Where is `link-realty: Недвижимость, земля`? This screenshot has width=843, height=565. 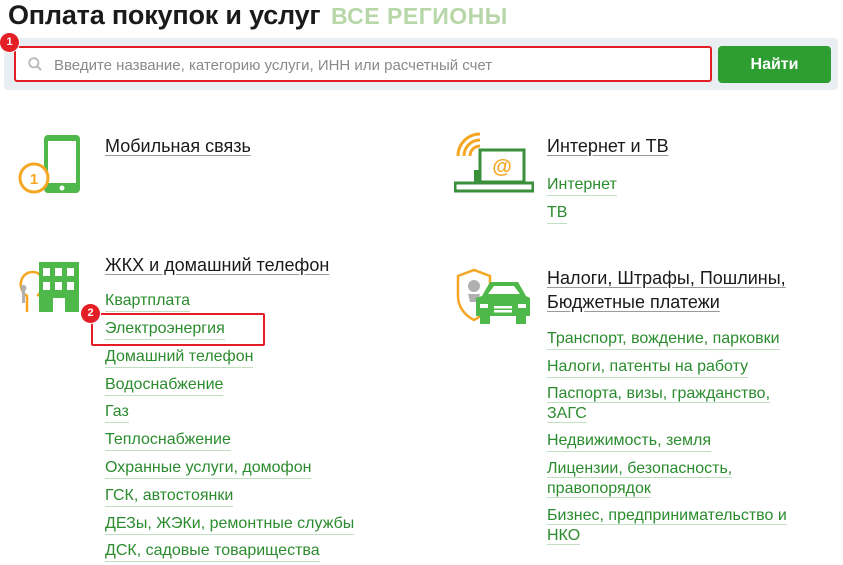
link-realty: Недвижимость, земля is located at coordinates (629, 441).